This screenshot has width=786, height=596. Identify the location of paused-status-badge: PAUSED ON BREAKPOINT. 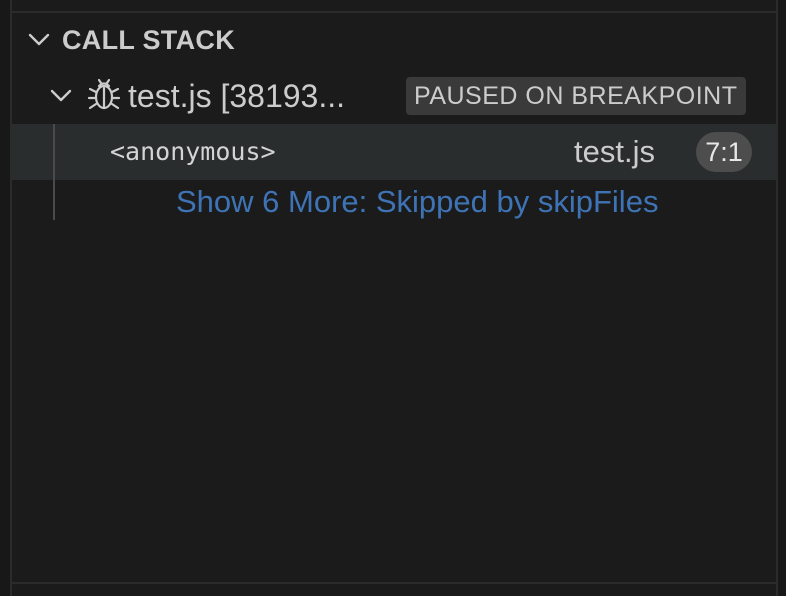
(576, 96).